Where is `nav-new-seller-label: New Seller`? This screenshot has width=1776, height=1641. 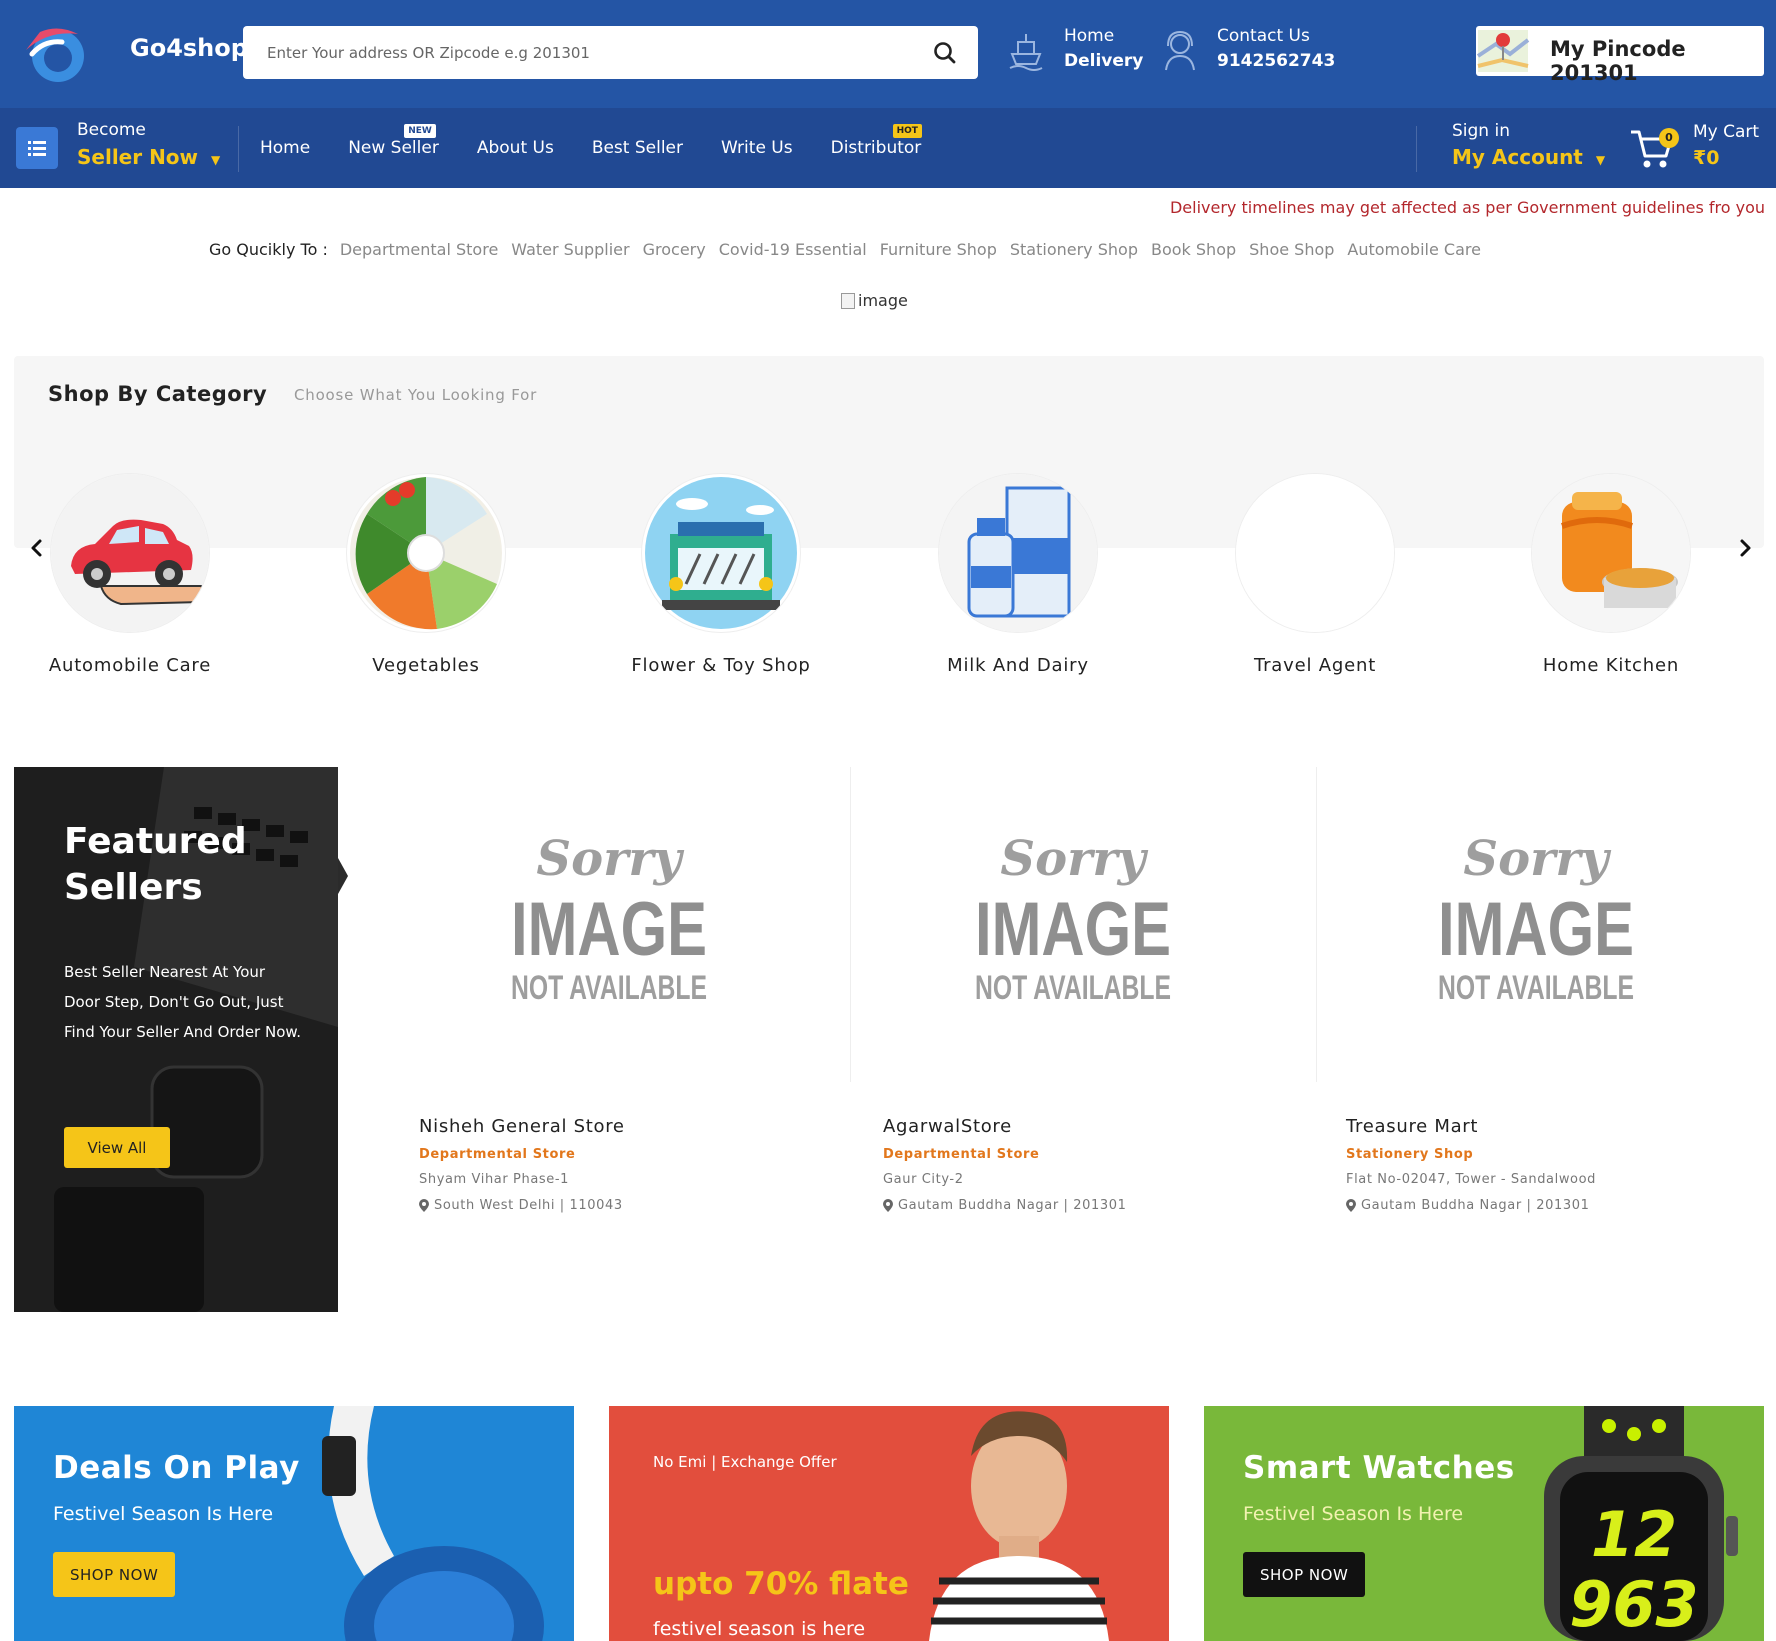 nav-new-seller-label: New Seller is located at coordinates (393, 148).